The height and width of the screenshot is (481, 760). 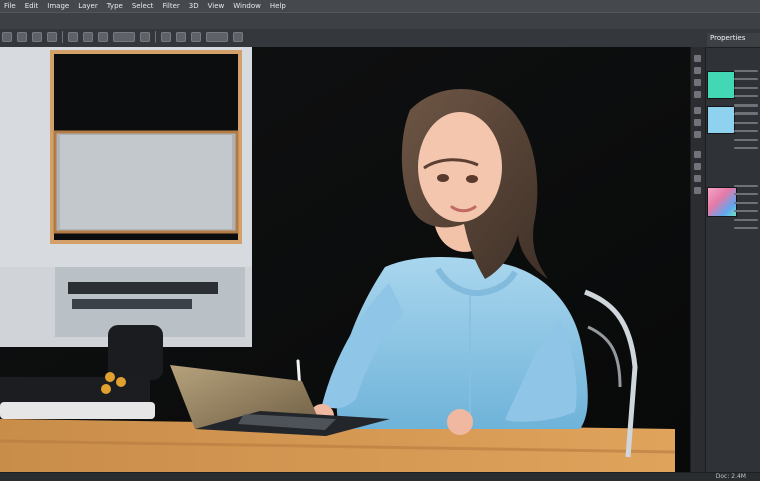 What do you see at coordinates (247, 6) in the screenshot?
I see `menu-item-window: Window` at bounding box center [247, 6].